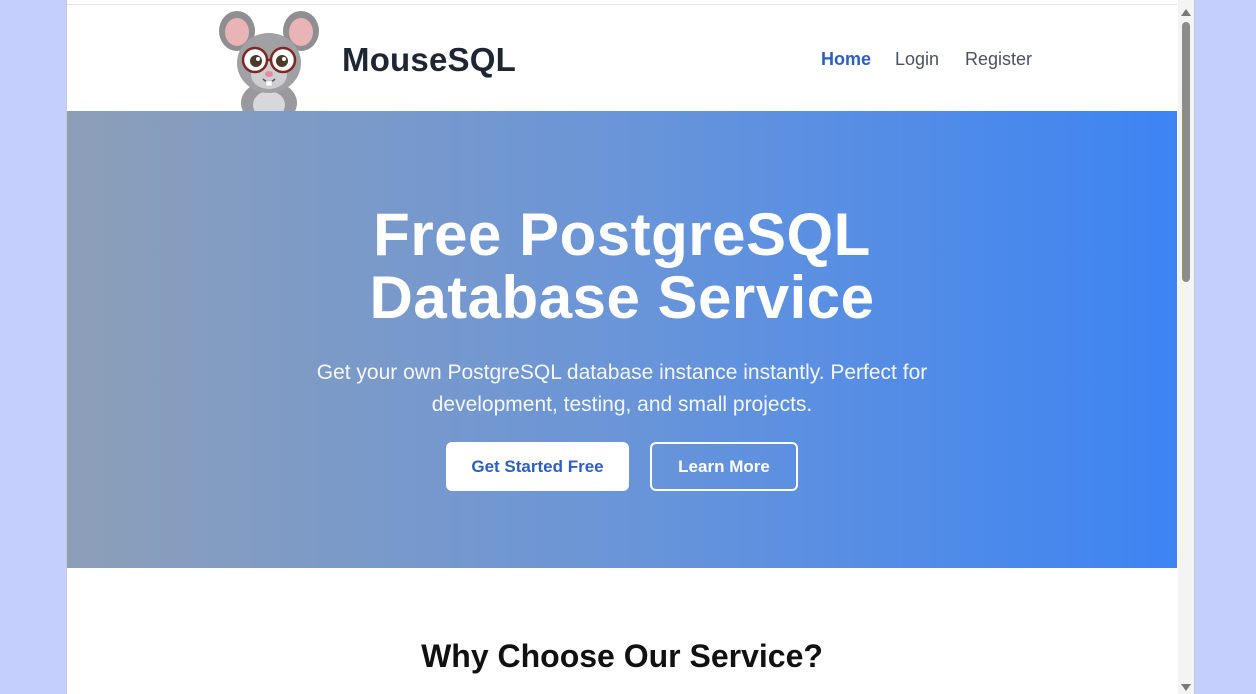  I want to click on scroll-down-icon, so click(1186, 687).